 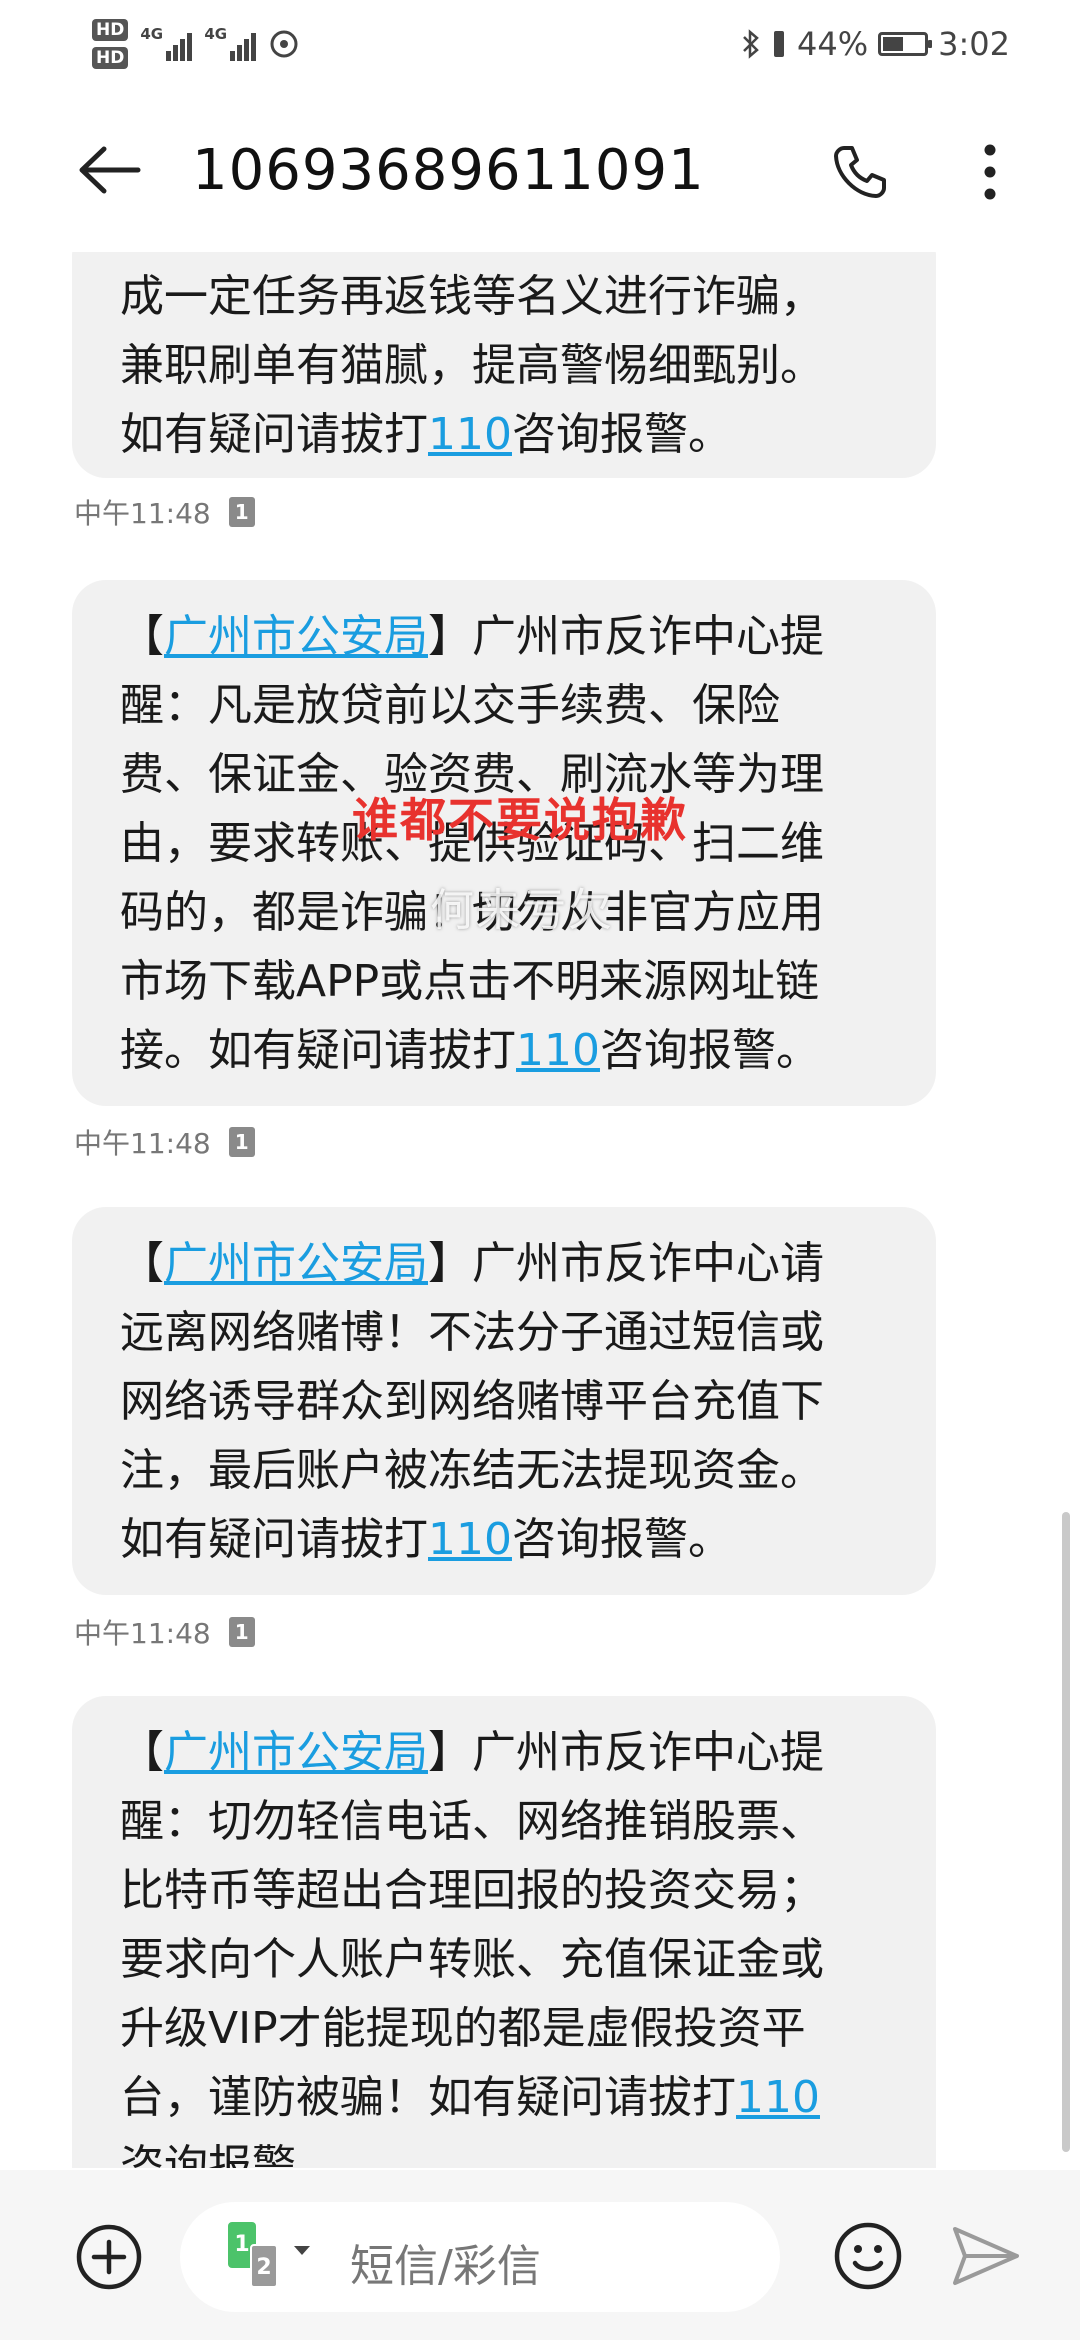 I want to click on hd-badge-1: HD, so click(x=110, y=30).